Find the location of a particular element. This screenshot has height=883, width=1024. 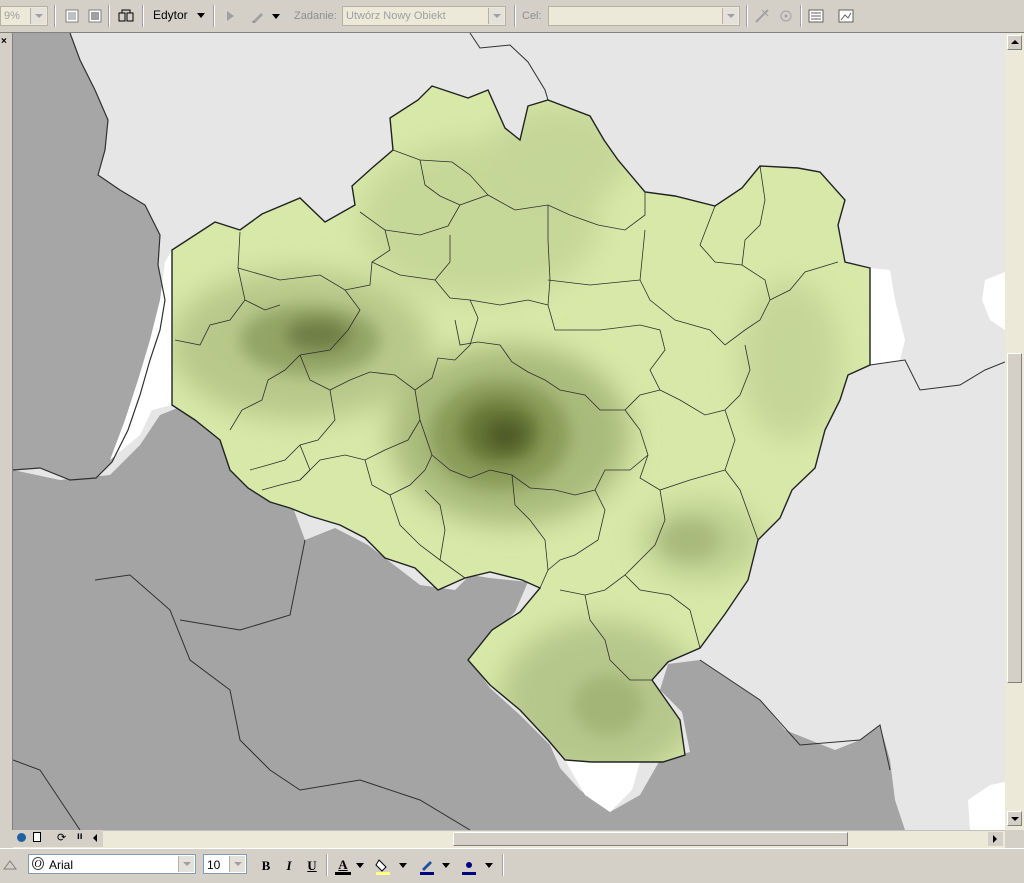

font-size-dropdown-icon is located at coordinates (237, 864).